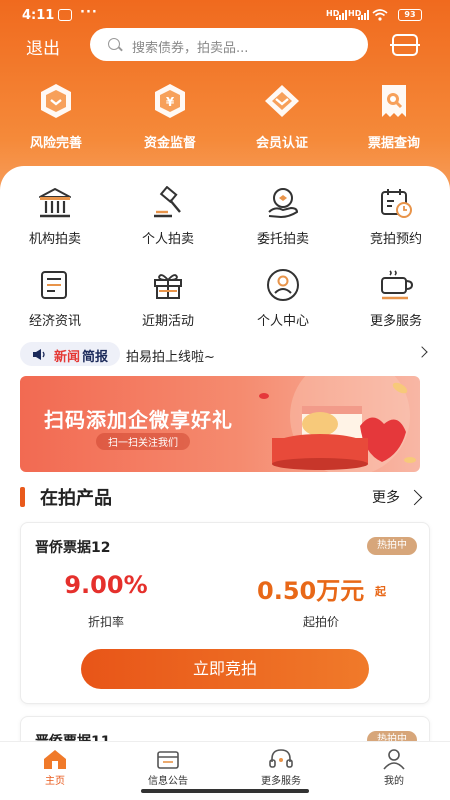  What do you see at coordinates (143, 441) in the screenshot?
I see `banner-subtitle: 扫一扫关注我们` at bounding box center [143, 441].